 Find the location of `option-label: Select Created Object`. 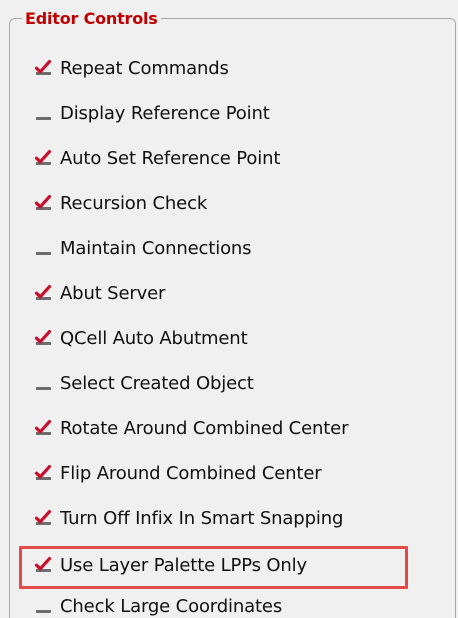

option-label: Select Created Object is located at coordinates (157, 383).